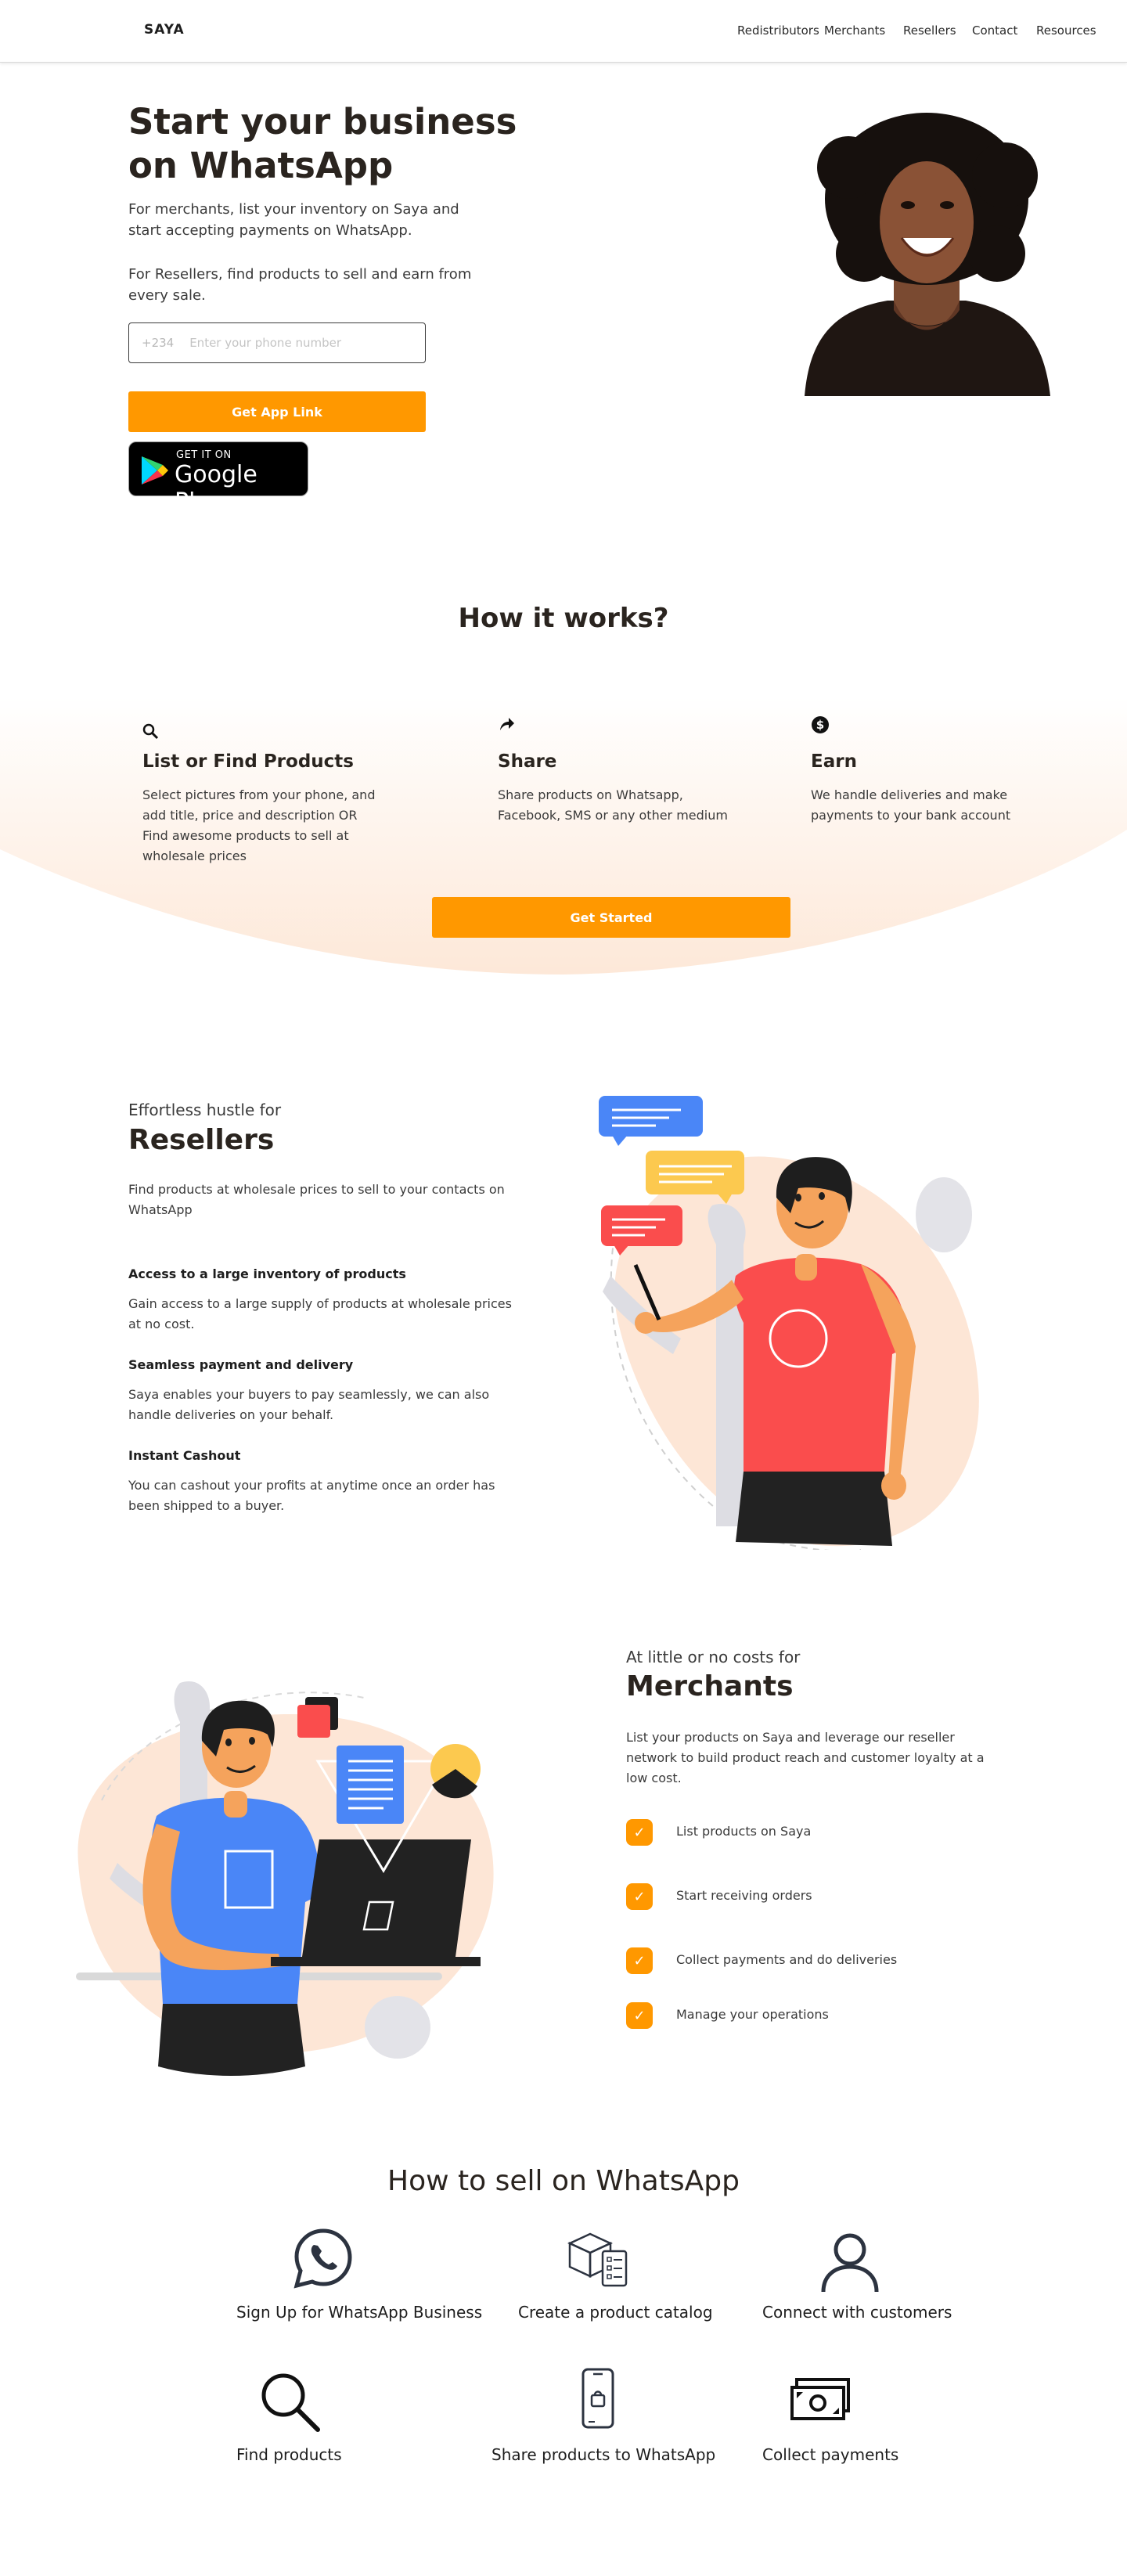 The image size is (1127, 2576). I want to click on whatsapp-icon, so click(323, 2258).